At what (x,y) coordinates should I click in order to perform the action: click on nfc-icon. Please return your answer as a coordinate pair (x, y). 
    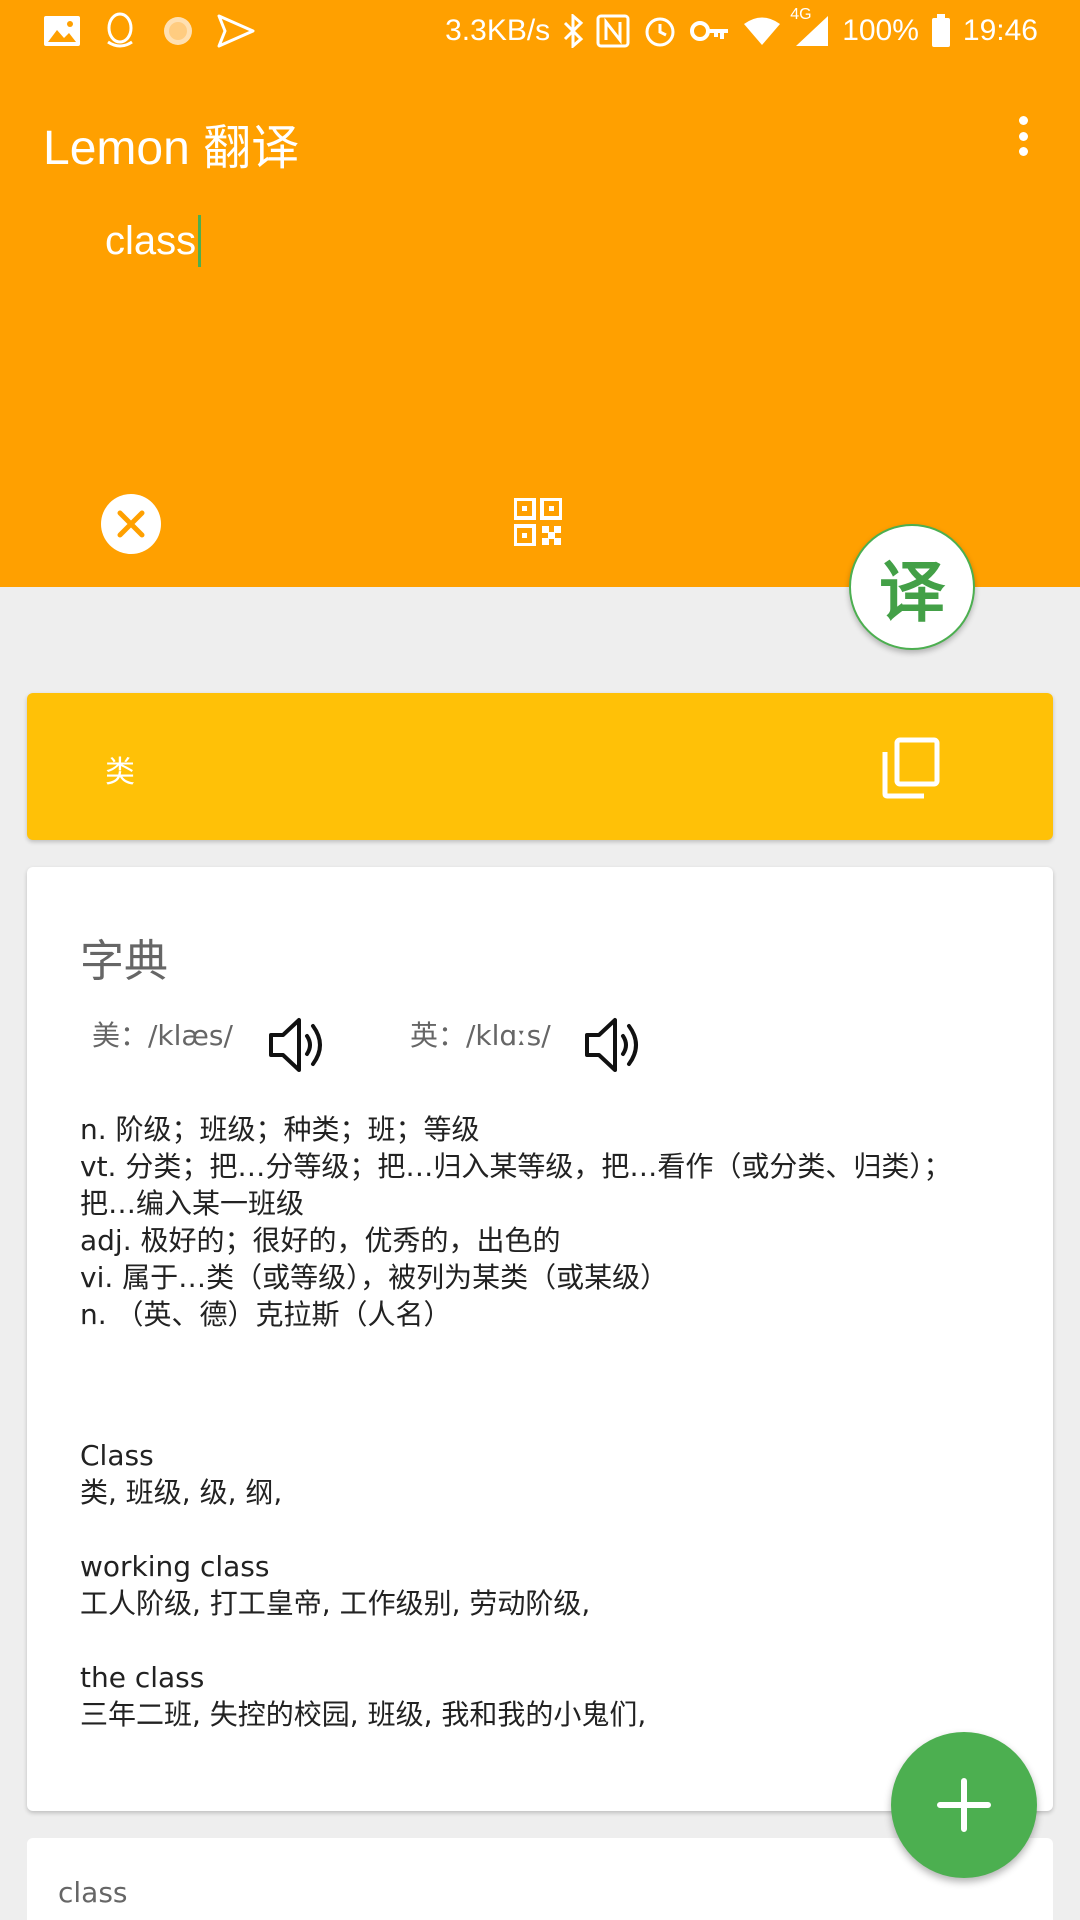
    Looking at the image, I should click on (613, 31).